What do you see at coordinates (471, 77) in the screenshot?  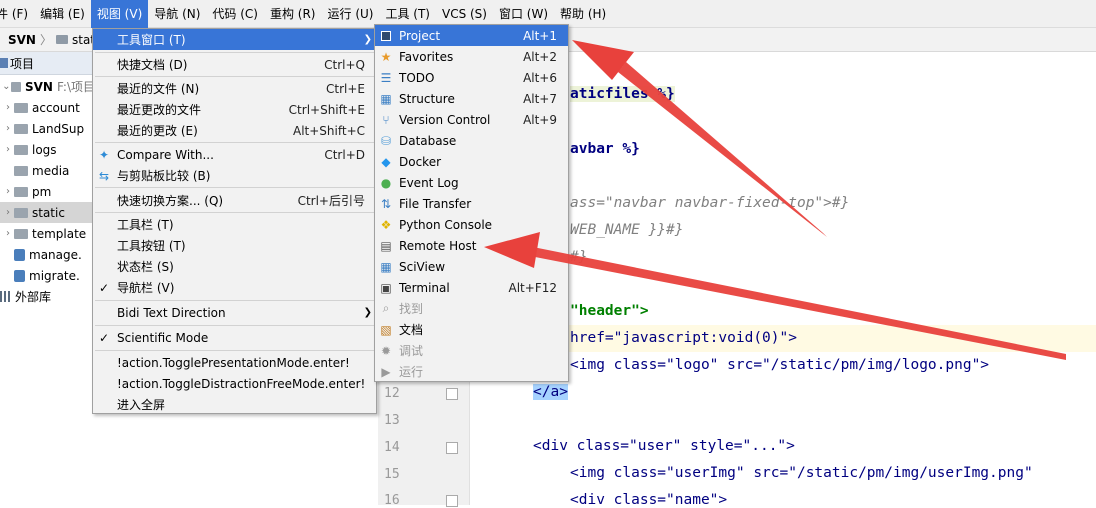 I see `submenu-item-todo: ☰ TODO Alt+6` at bounding box center [471, 77].